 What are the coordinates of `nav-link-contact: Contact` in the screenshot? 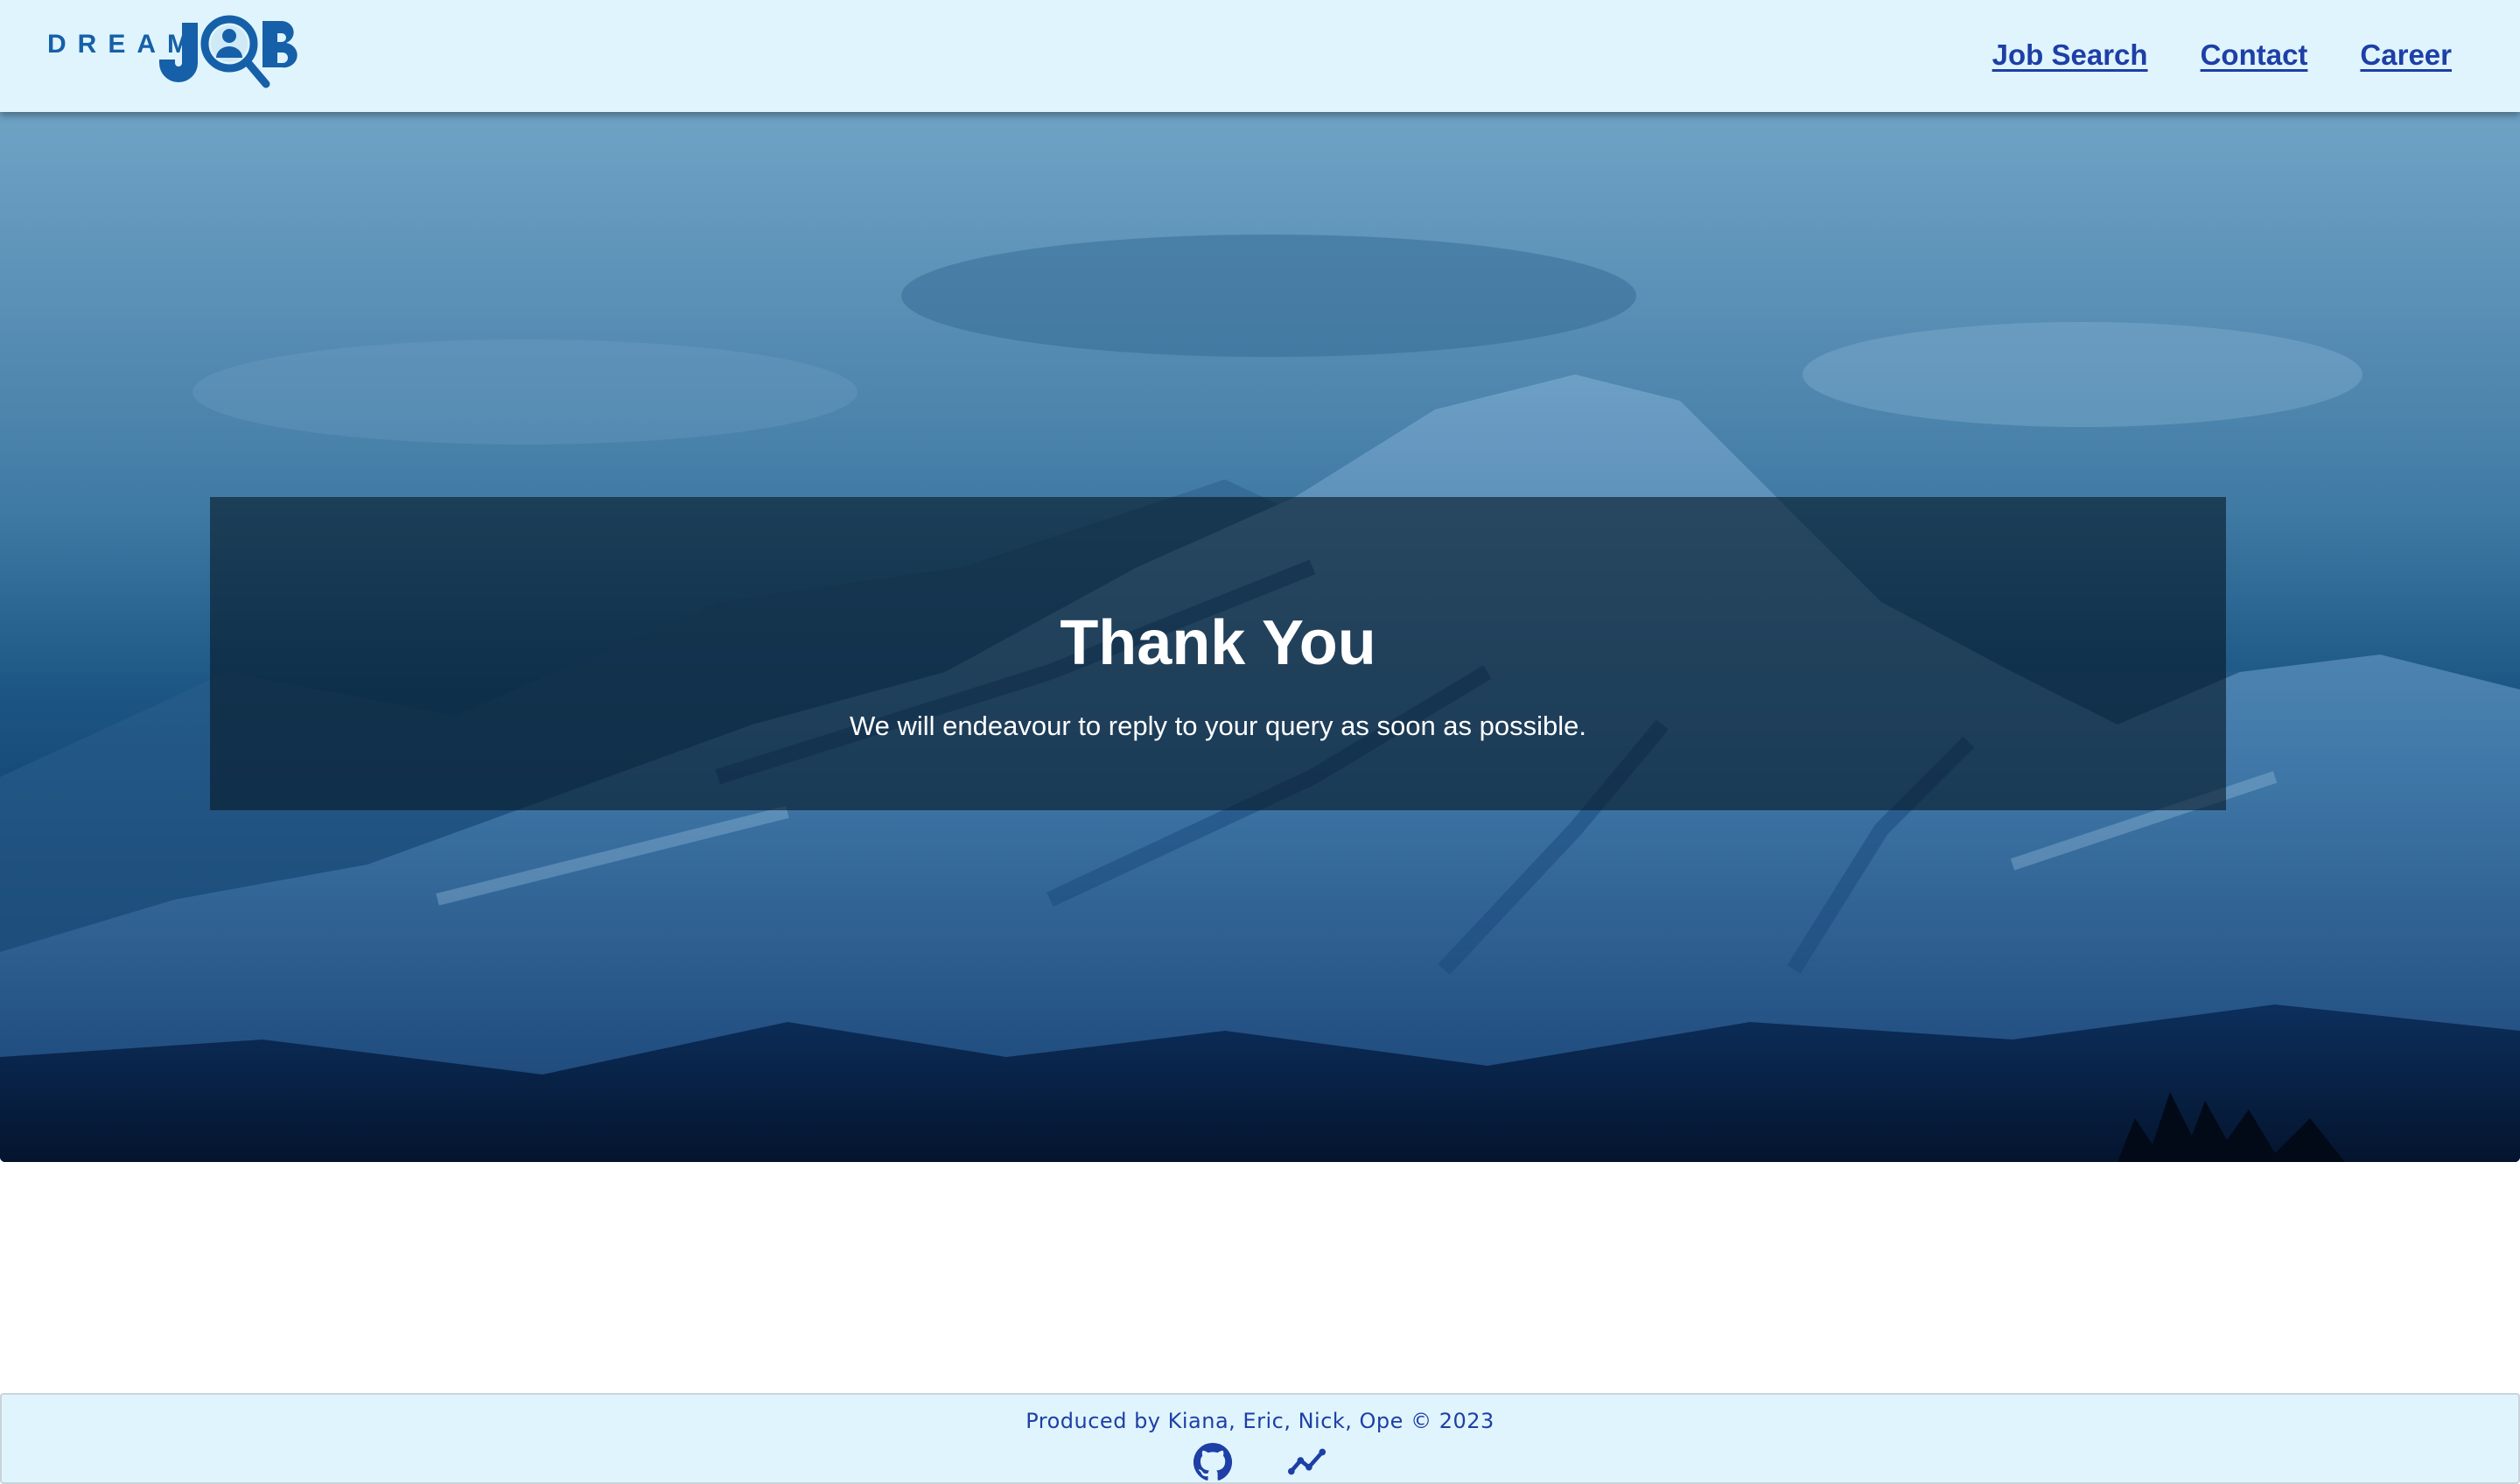 It's located at (2254, 55).